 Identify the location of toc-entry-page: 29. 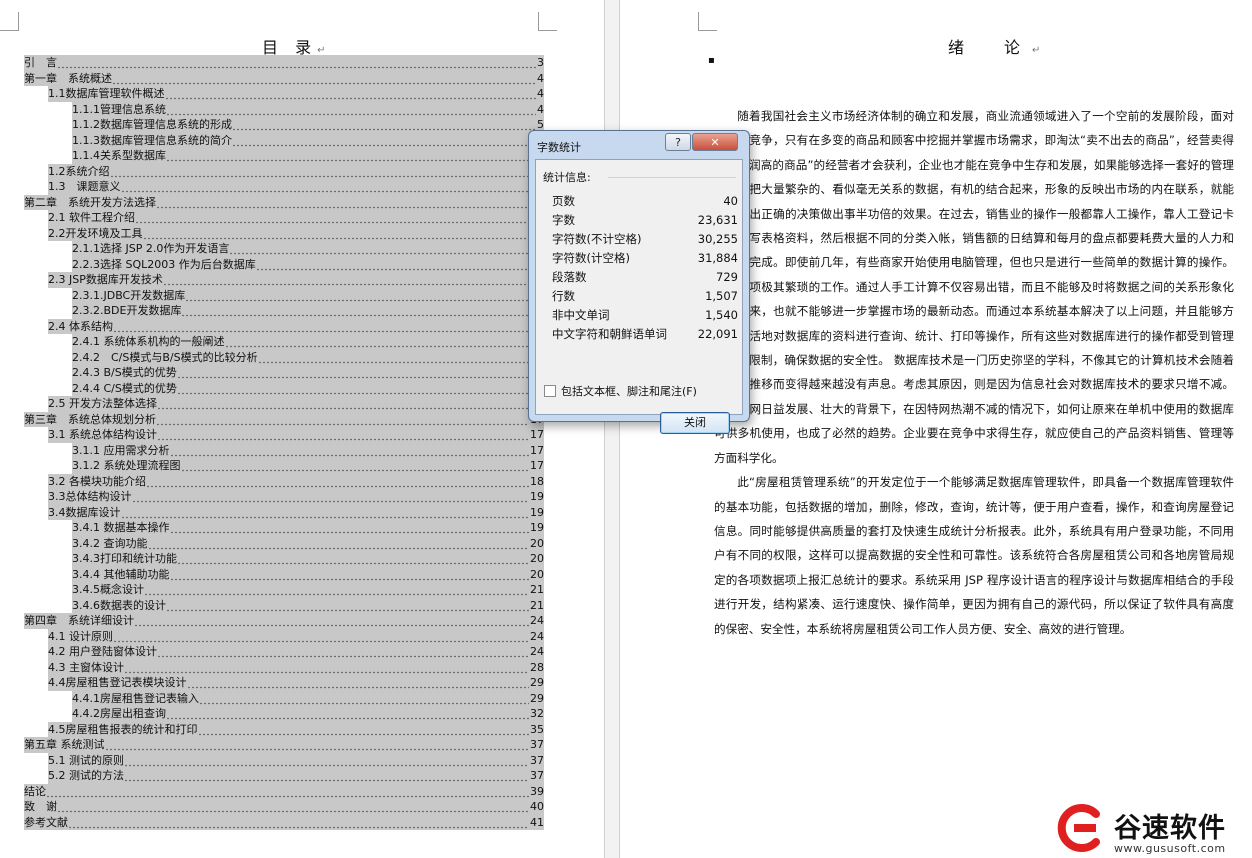
(536, 698).